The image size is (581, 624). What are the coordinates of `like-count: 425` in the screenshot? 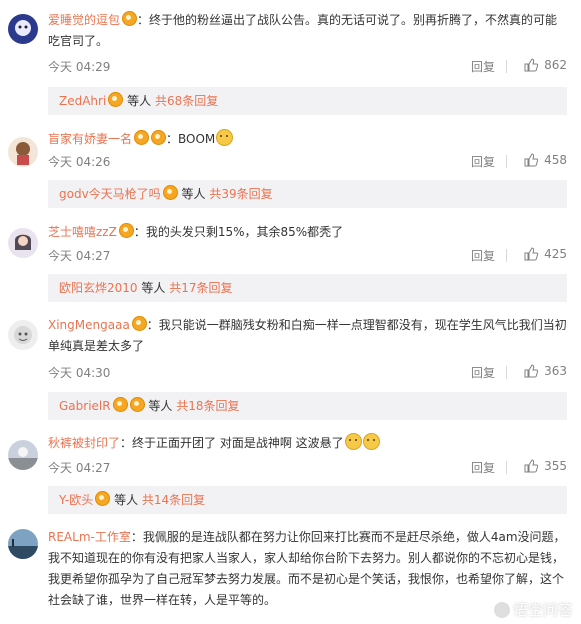 It's located at (555, 254).